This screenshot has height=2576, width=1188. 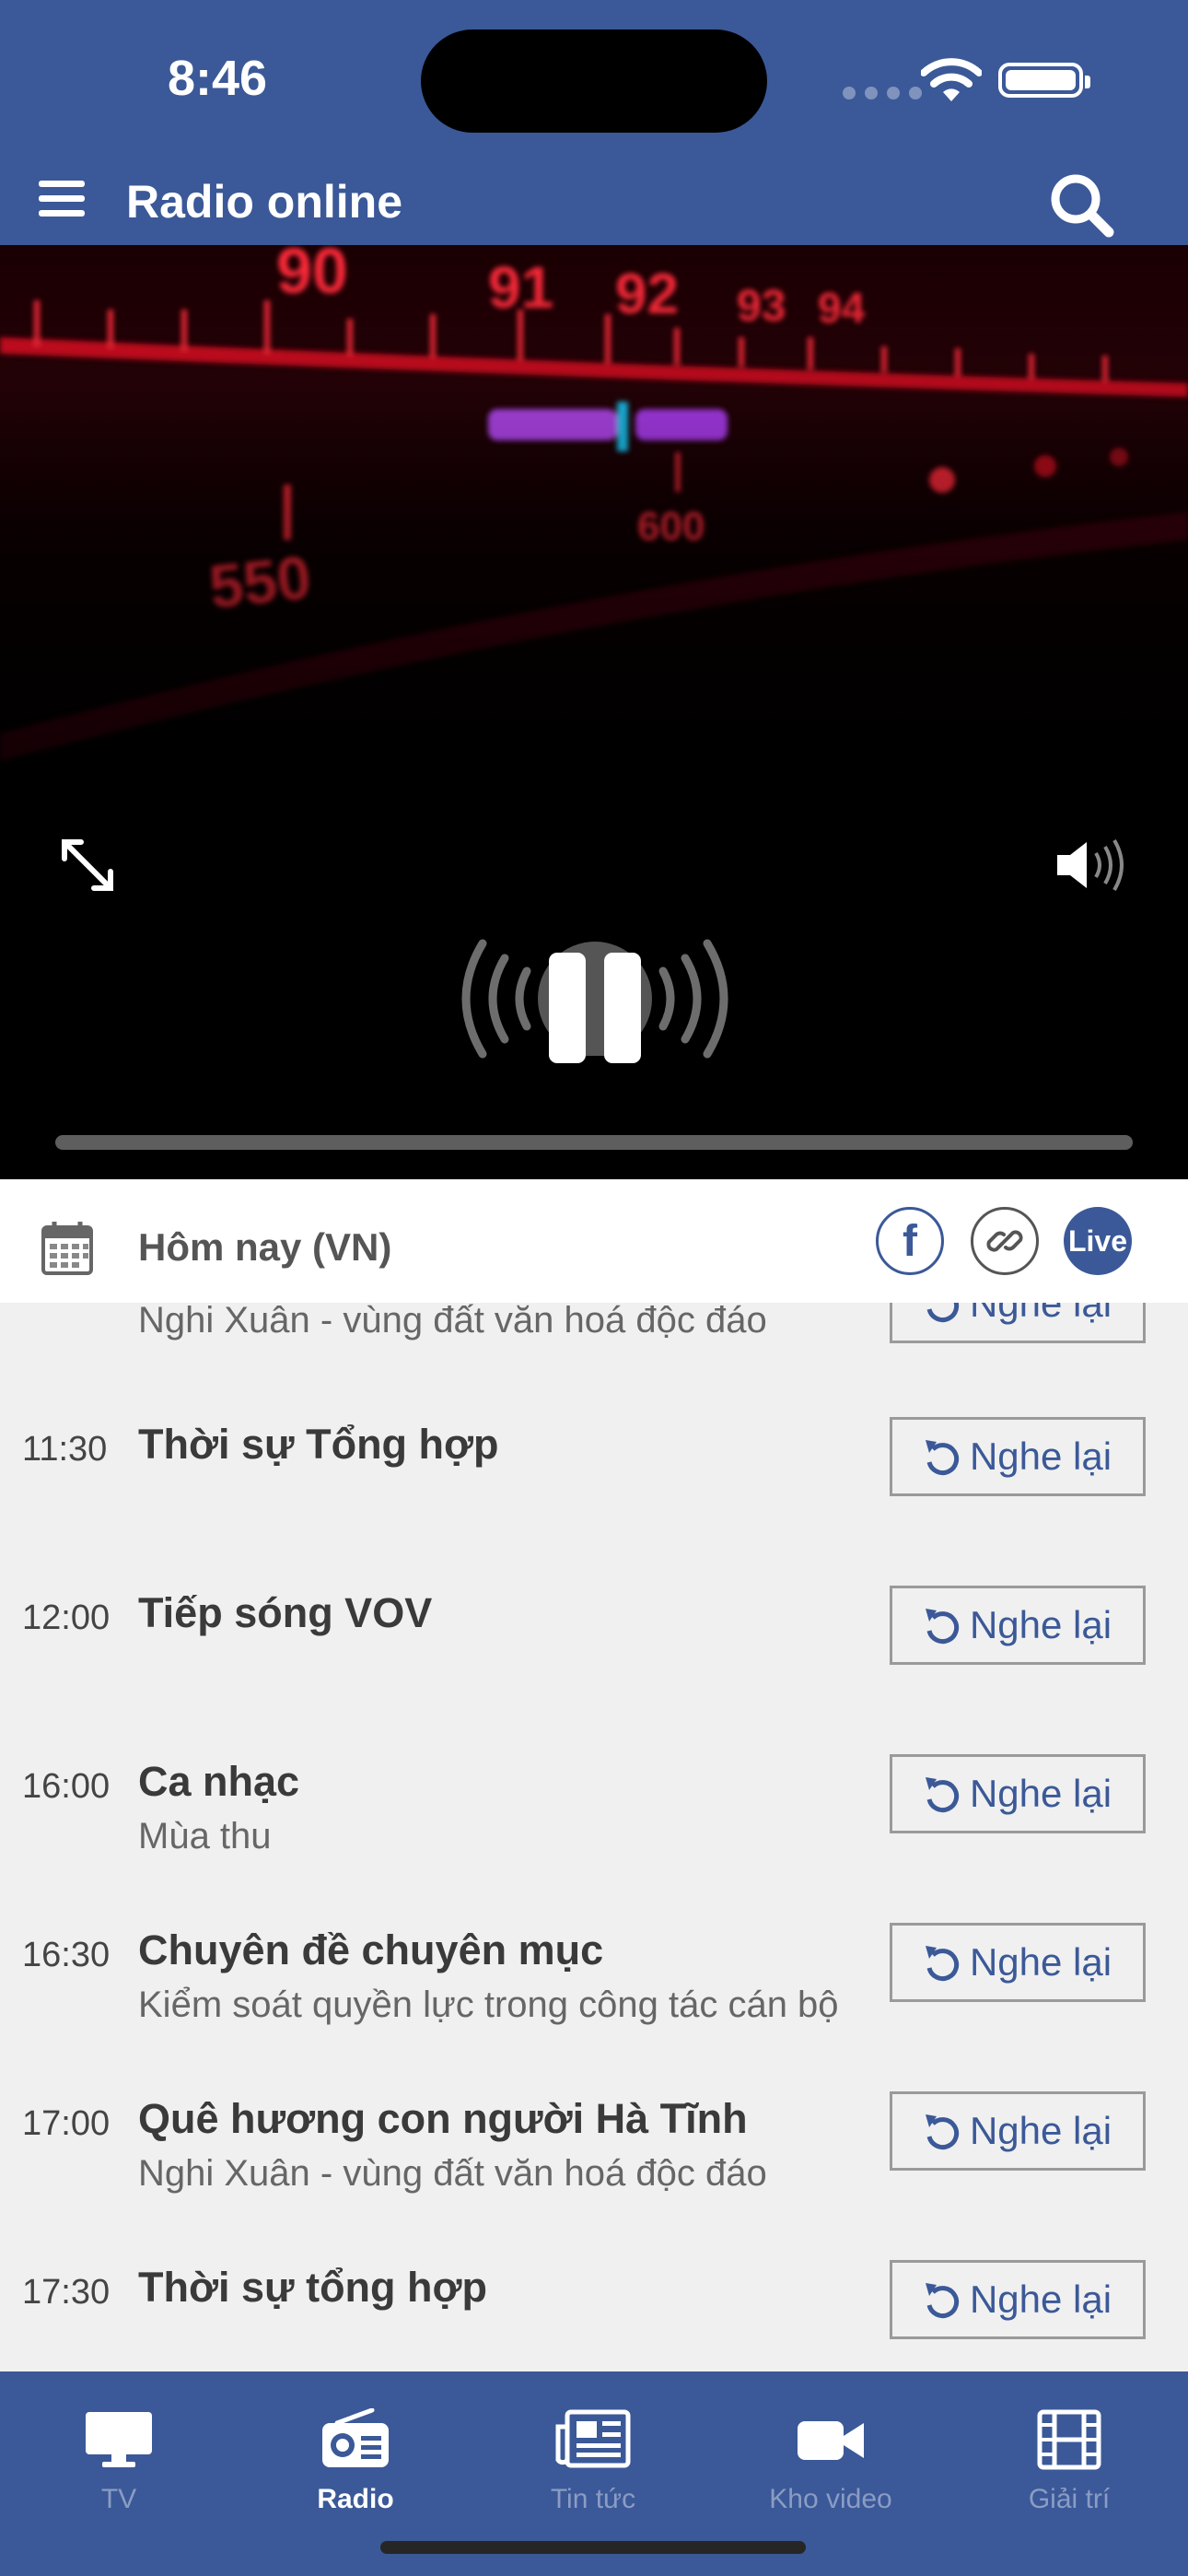 What do you see at coordinates (313, 2287) in the screenshot?
I see `program-title: Thời sự tổng hợp` at bounding box center [313, 2287].